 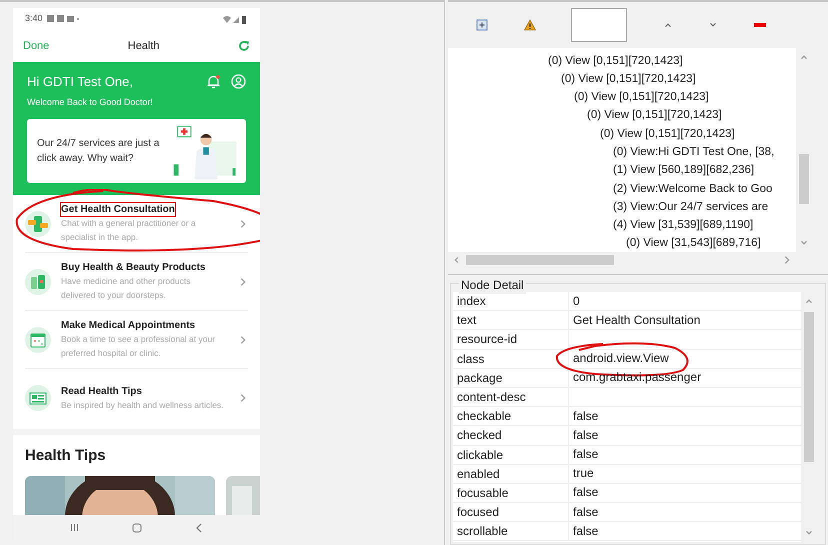 What do you see at coordinates (199, 527) in the screenshot?
I see `back-icon` at bounding box center [199, 527].